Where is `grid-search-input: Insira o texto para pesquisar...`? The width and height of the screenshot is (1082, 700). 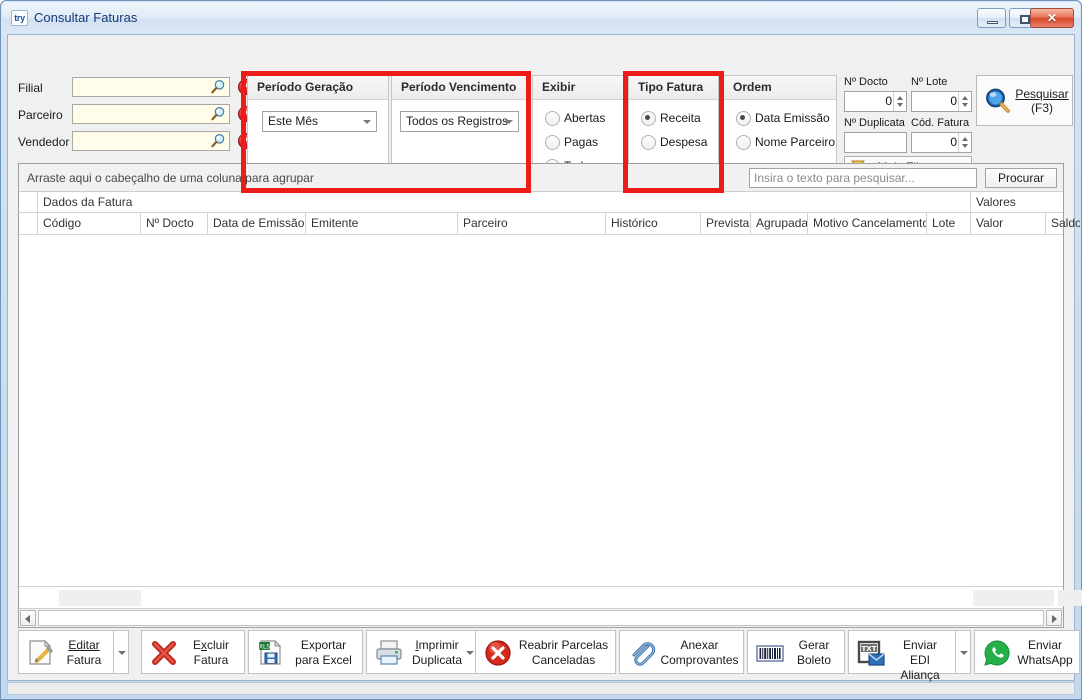 grid-search-input: Insira o texto para pesquisar... is located at coordinates (863, 178).